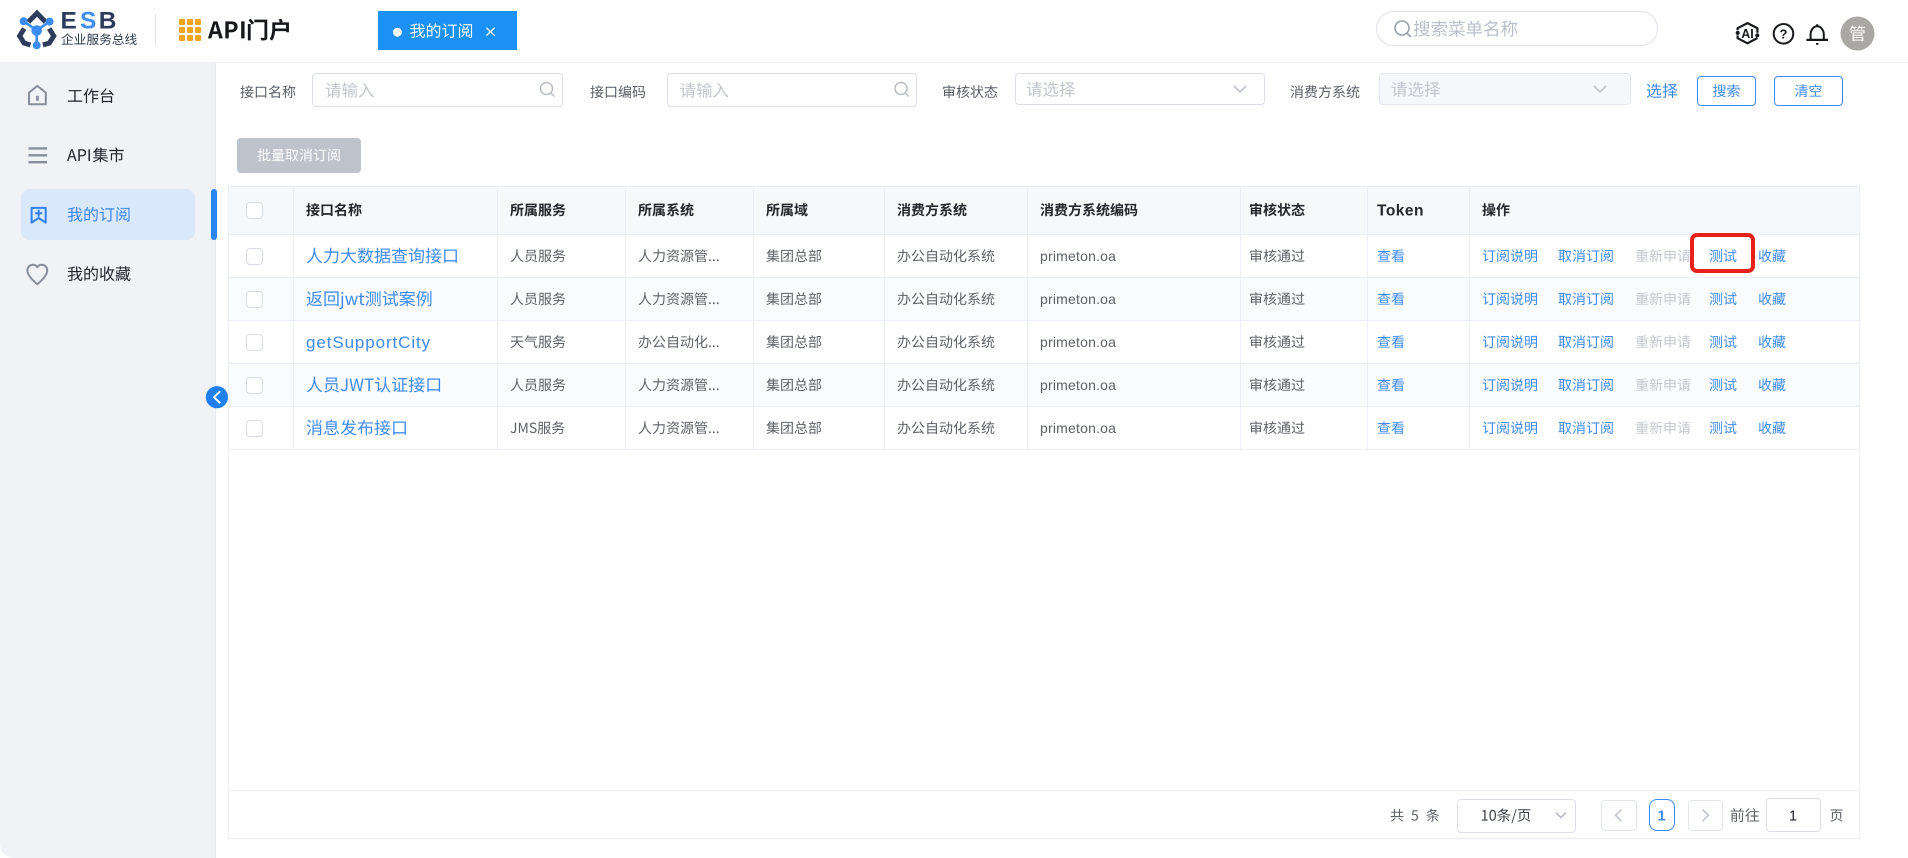 The width and height of the screenshot is (1908, 858). What do you see at coordinates (368, 342) in the screenshot?
I see `svg-text: getSupportCity` at bounding box center [368, 342].